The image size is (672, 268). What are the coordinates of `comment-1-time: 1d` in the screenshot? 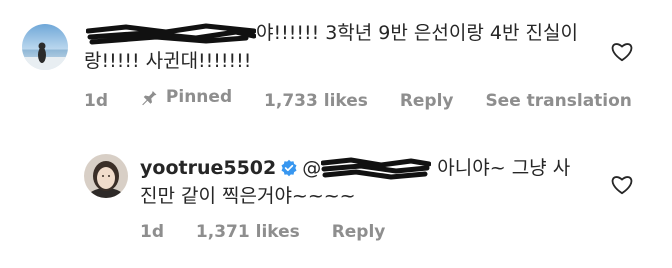 It's located at (96, 101).